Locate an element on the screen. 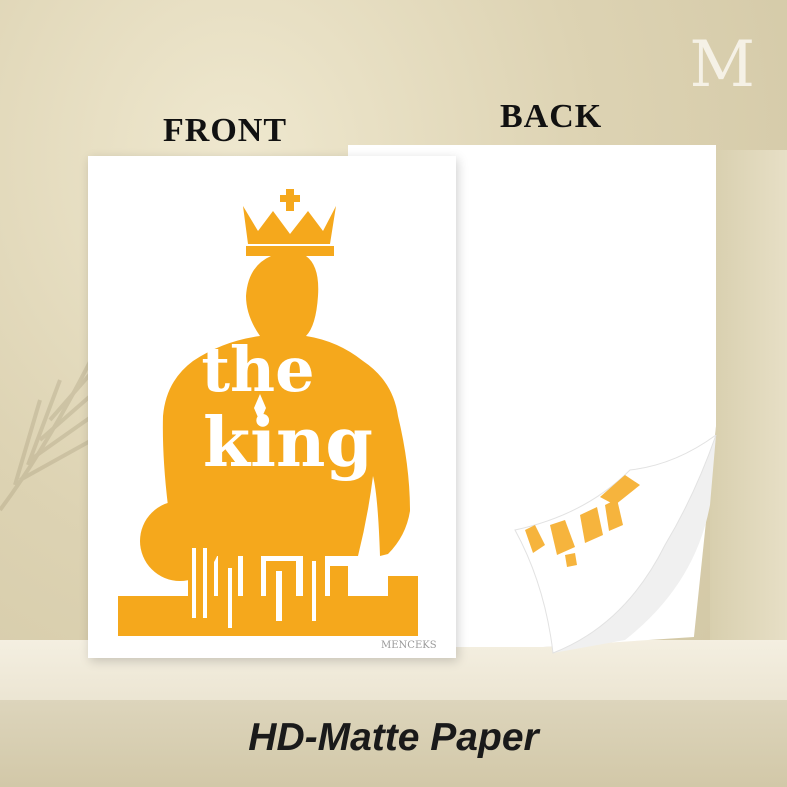 The width and height of the screenshot is (787, 787). back-label: BACK is located at coordinates (551, 116).